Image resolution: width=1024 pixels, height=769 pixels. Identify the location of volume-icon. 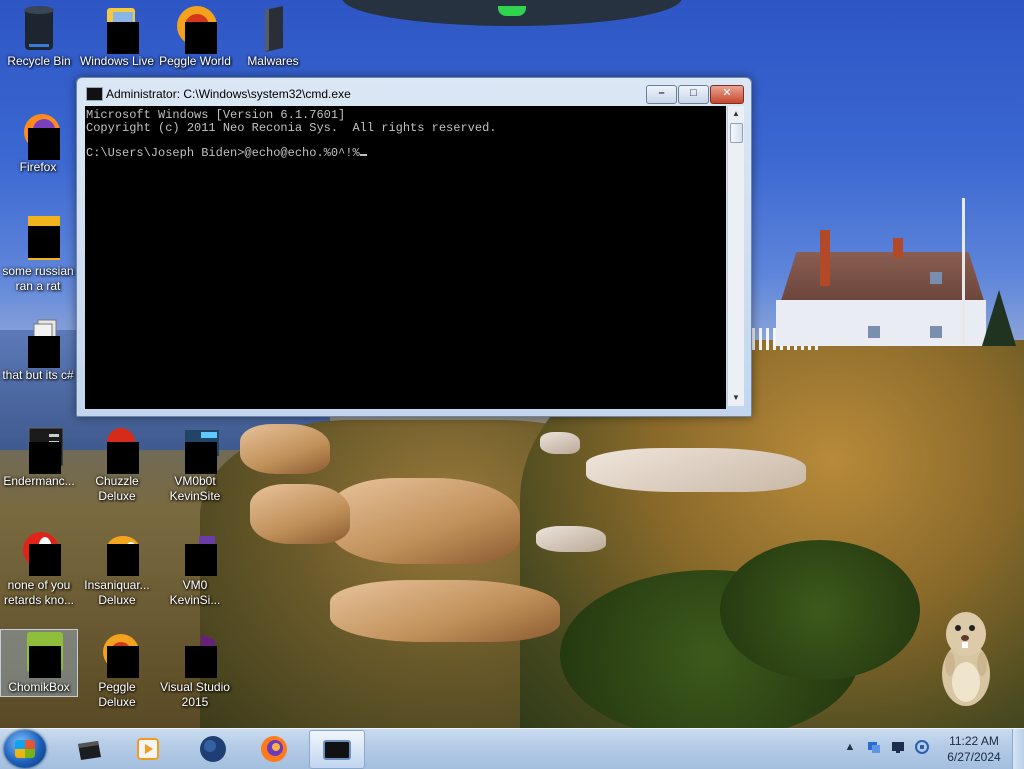
(922, 747).